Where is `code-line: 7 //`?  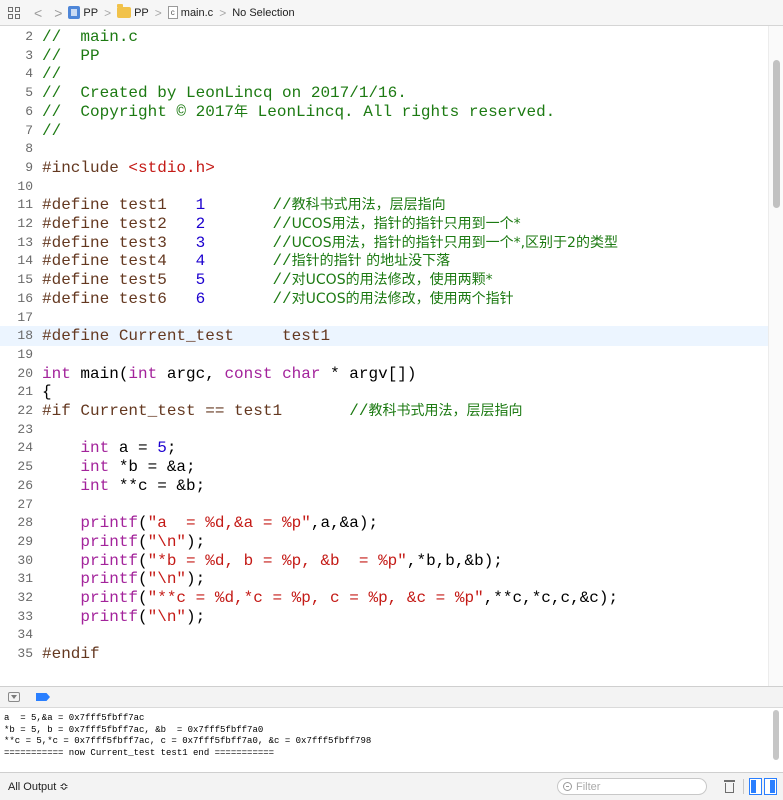
code-line: 7 // is located at coordinates (384, 131).